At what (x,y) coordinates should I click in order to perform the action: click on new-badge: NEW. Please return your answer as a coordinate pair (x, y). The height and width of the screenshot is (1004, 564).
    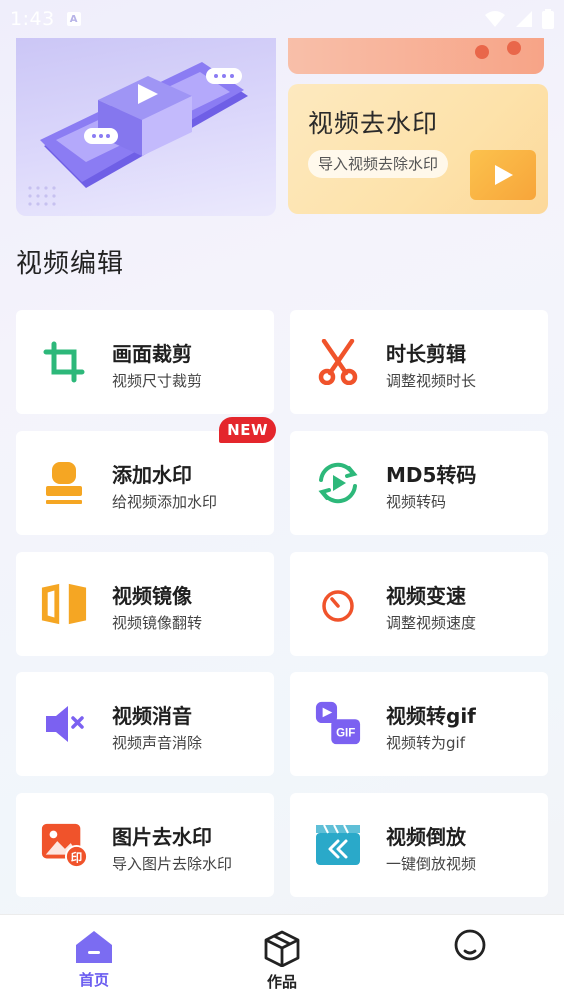
    Looking at the image, I should click on (247, 430).